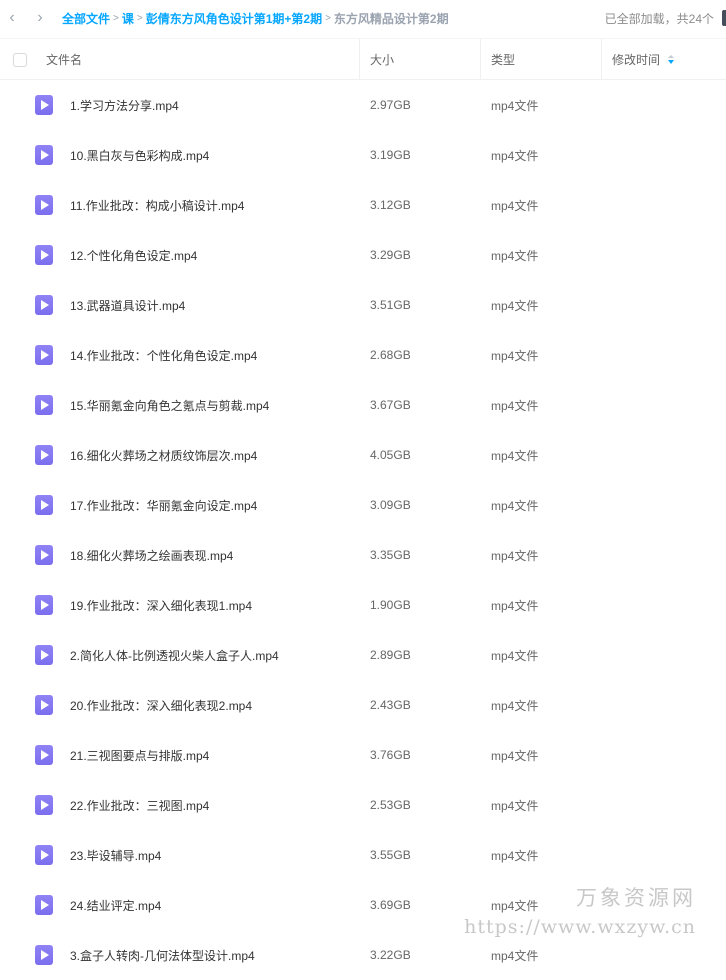  Describe the element at coordinates (390, 355) in the screenshot. I see `file-size: 2.68GB` at that location.